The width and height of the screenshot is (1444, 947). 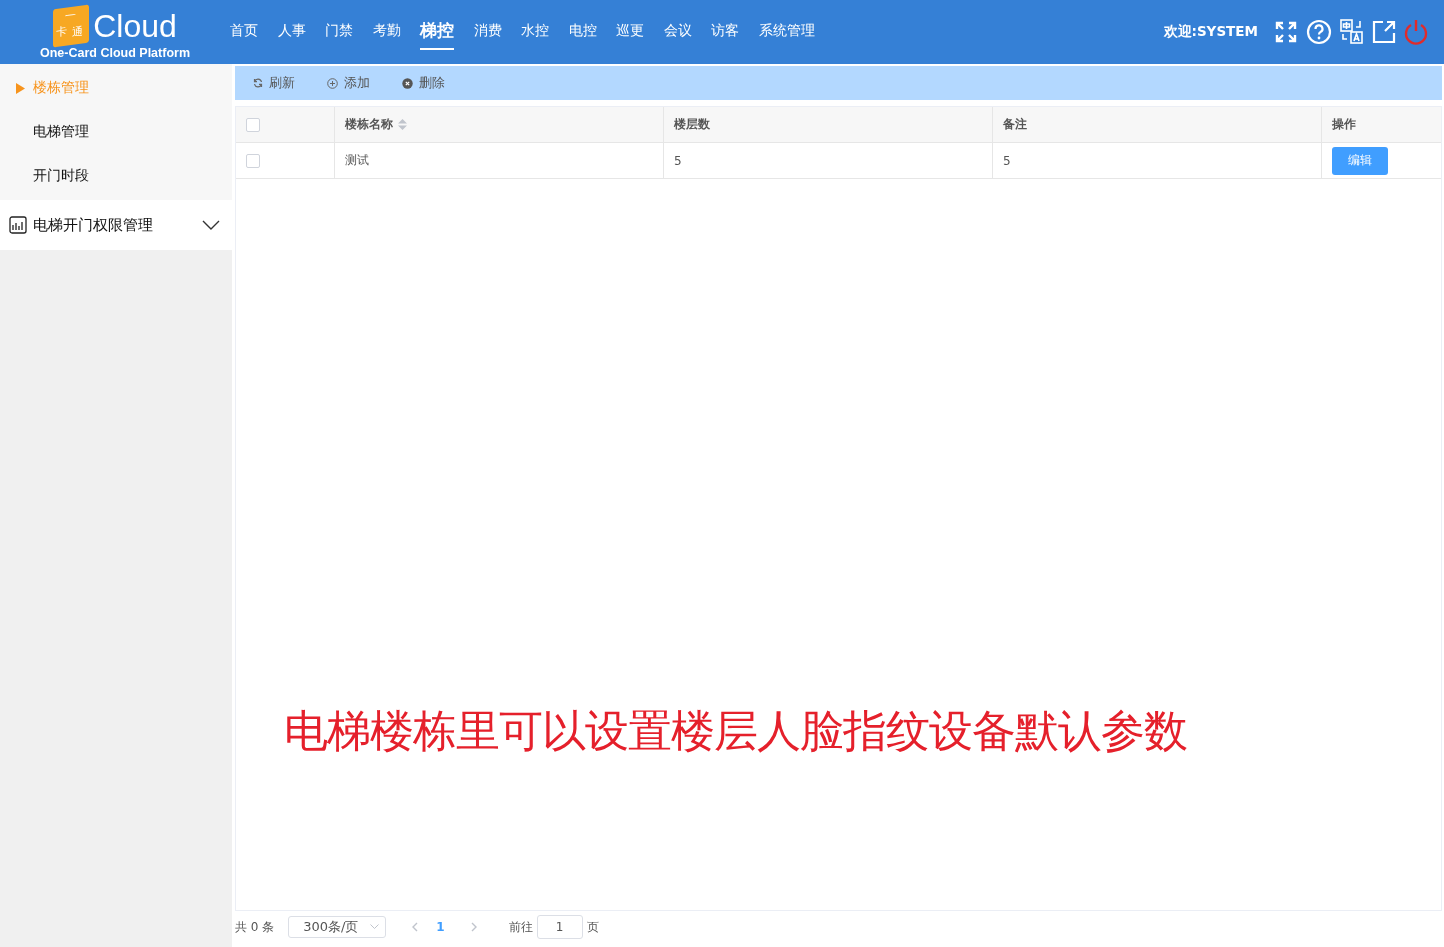 I want to click on translate-icon, so click(x=1352, y=32).